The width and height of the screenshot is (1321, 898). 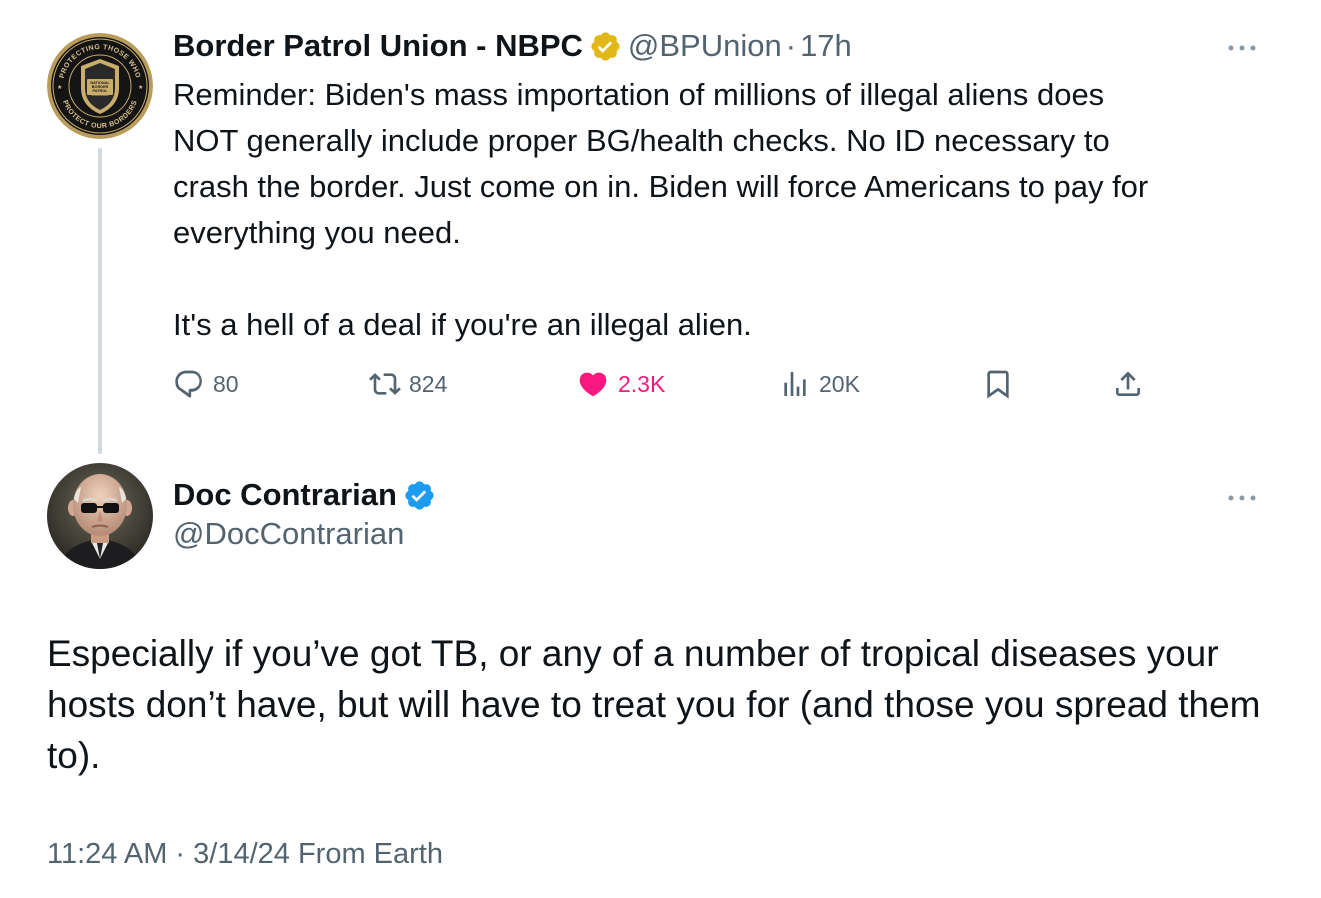 I want to click on bookmark-button, so click(x=998, y=384).